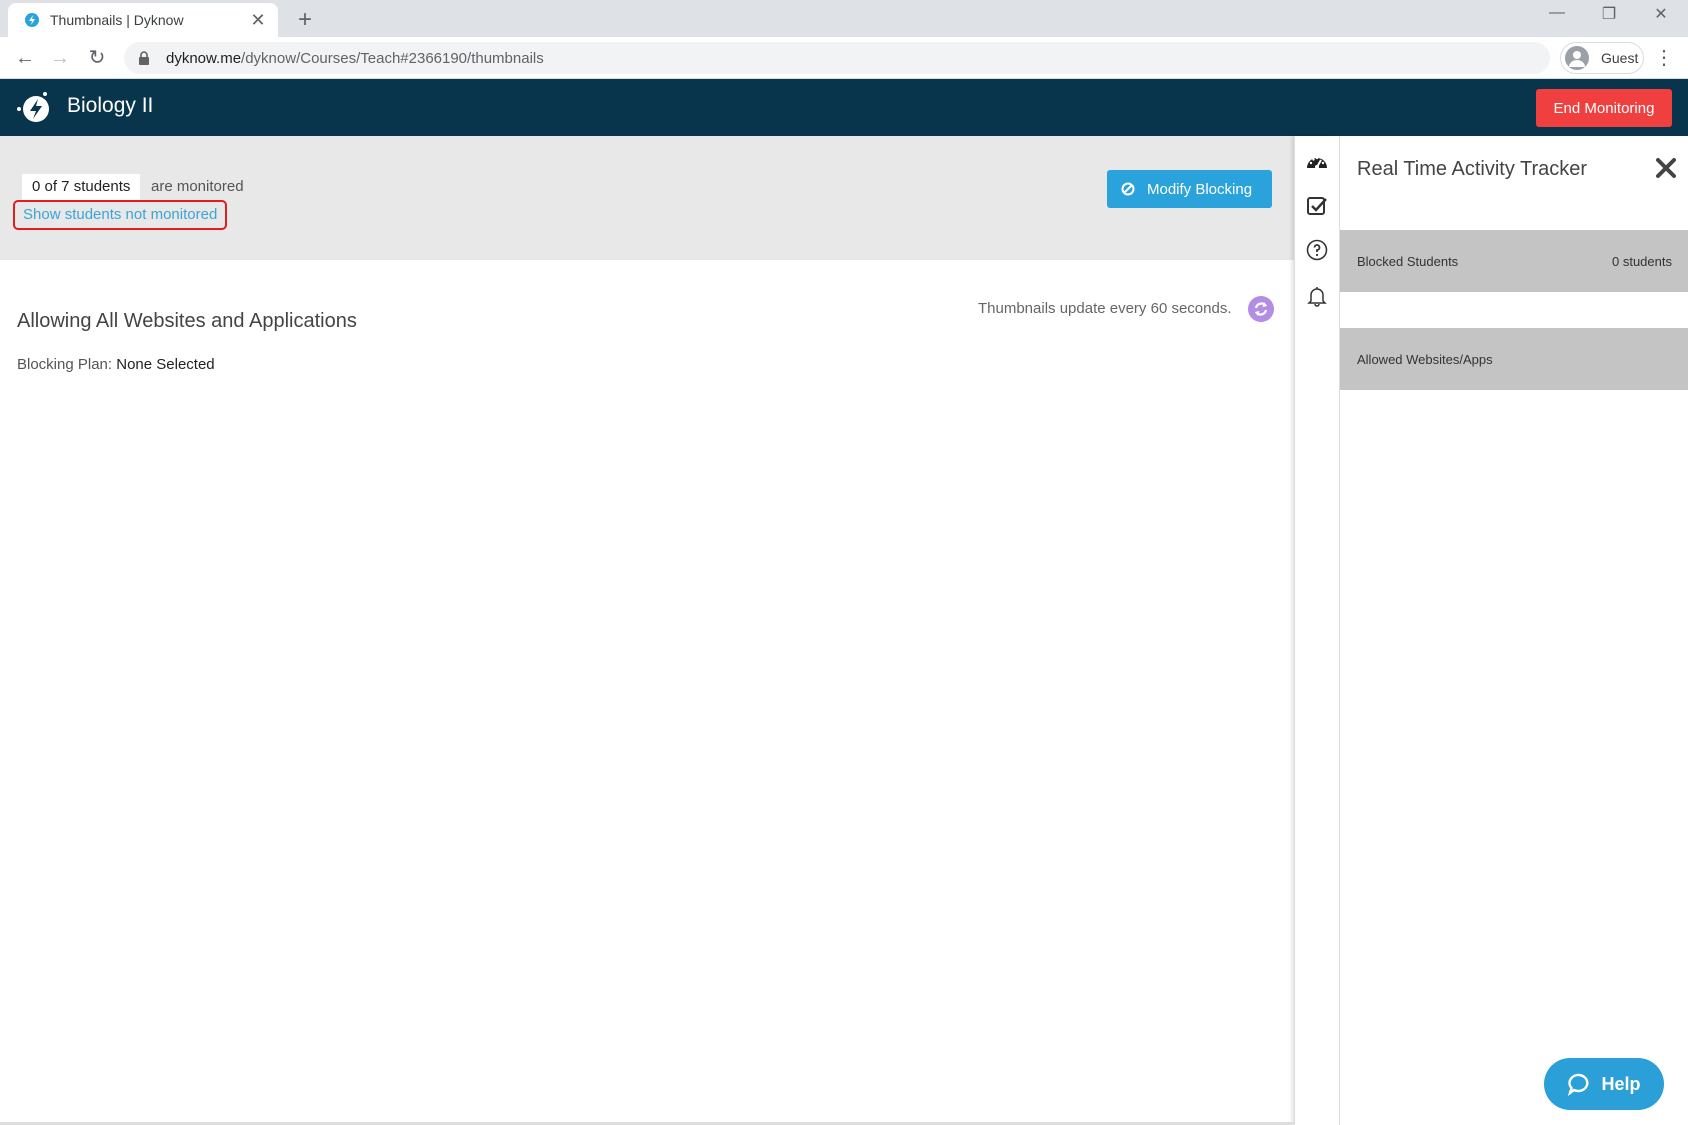  What do you see at coordinates (81, 187) in the screenshot?
I see `monitored-count: 0 of 7 students` at bounding box center [81, 187].